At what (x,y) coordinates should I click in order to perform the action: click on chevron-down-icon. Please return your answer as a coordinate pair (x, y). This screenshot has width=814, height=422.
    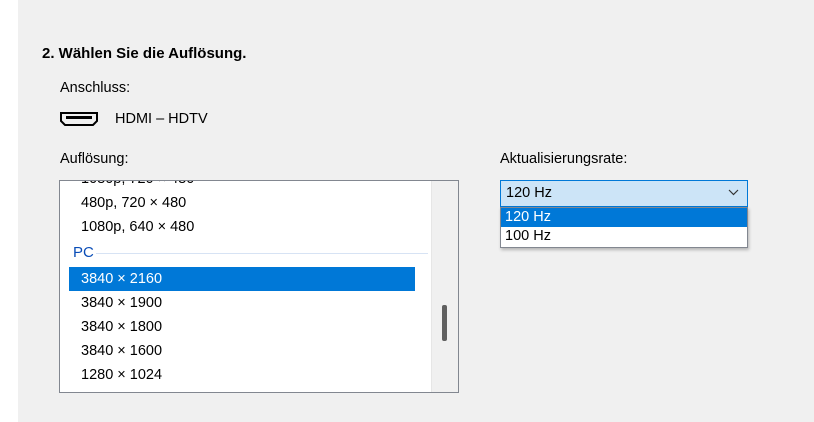
    Looking at the image, I should click on (733, 192).